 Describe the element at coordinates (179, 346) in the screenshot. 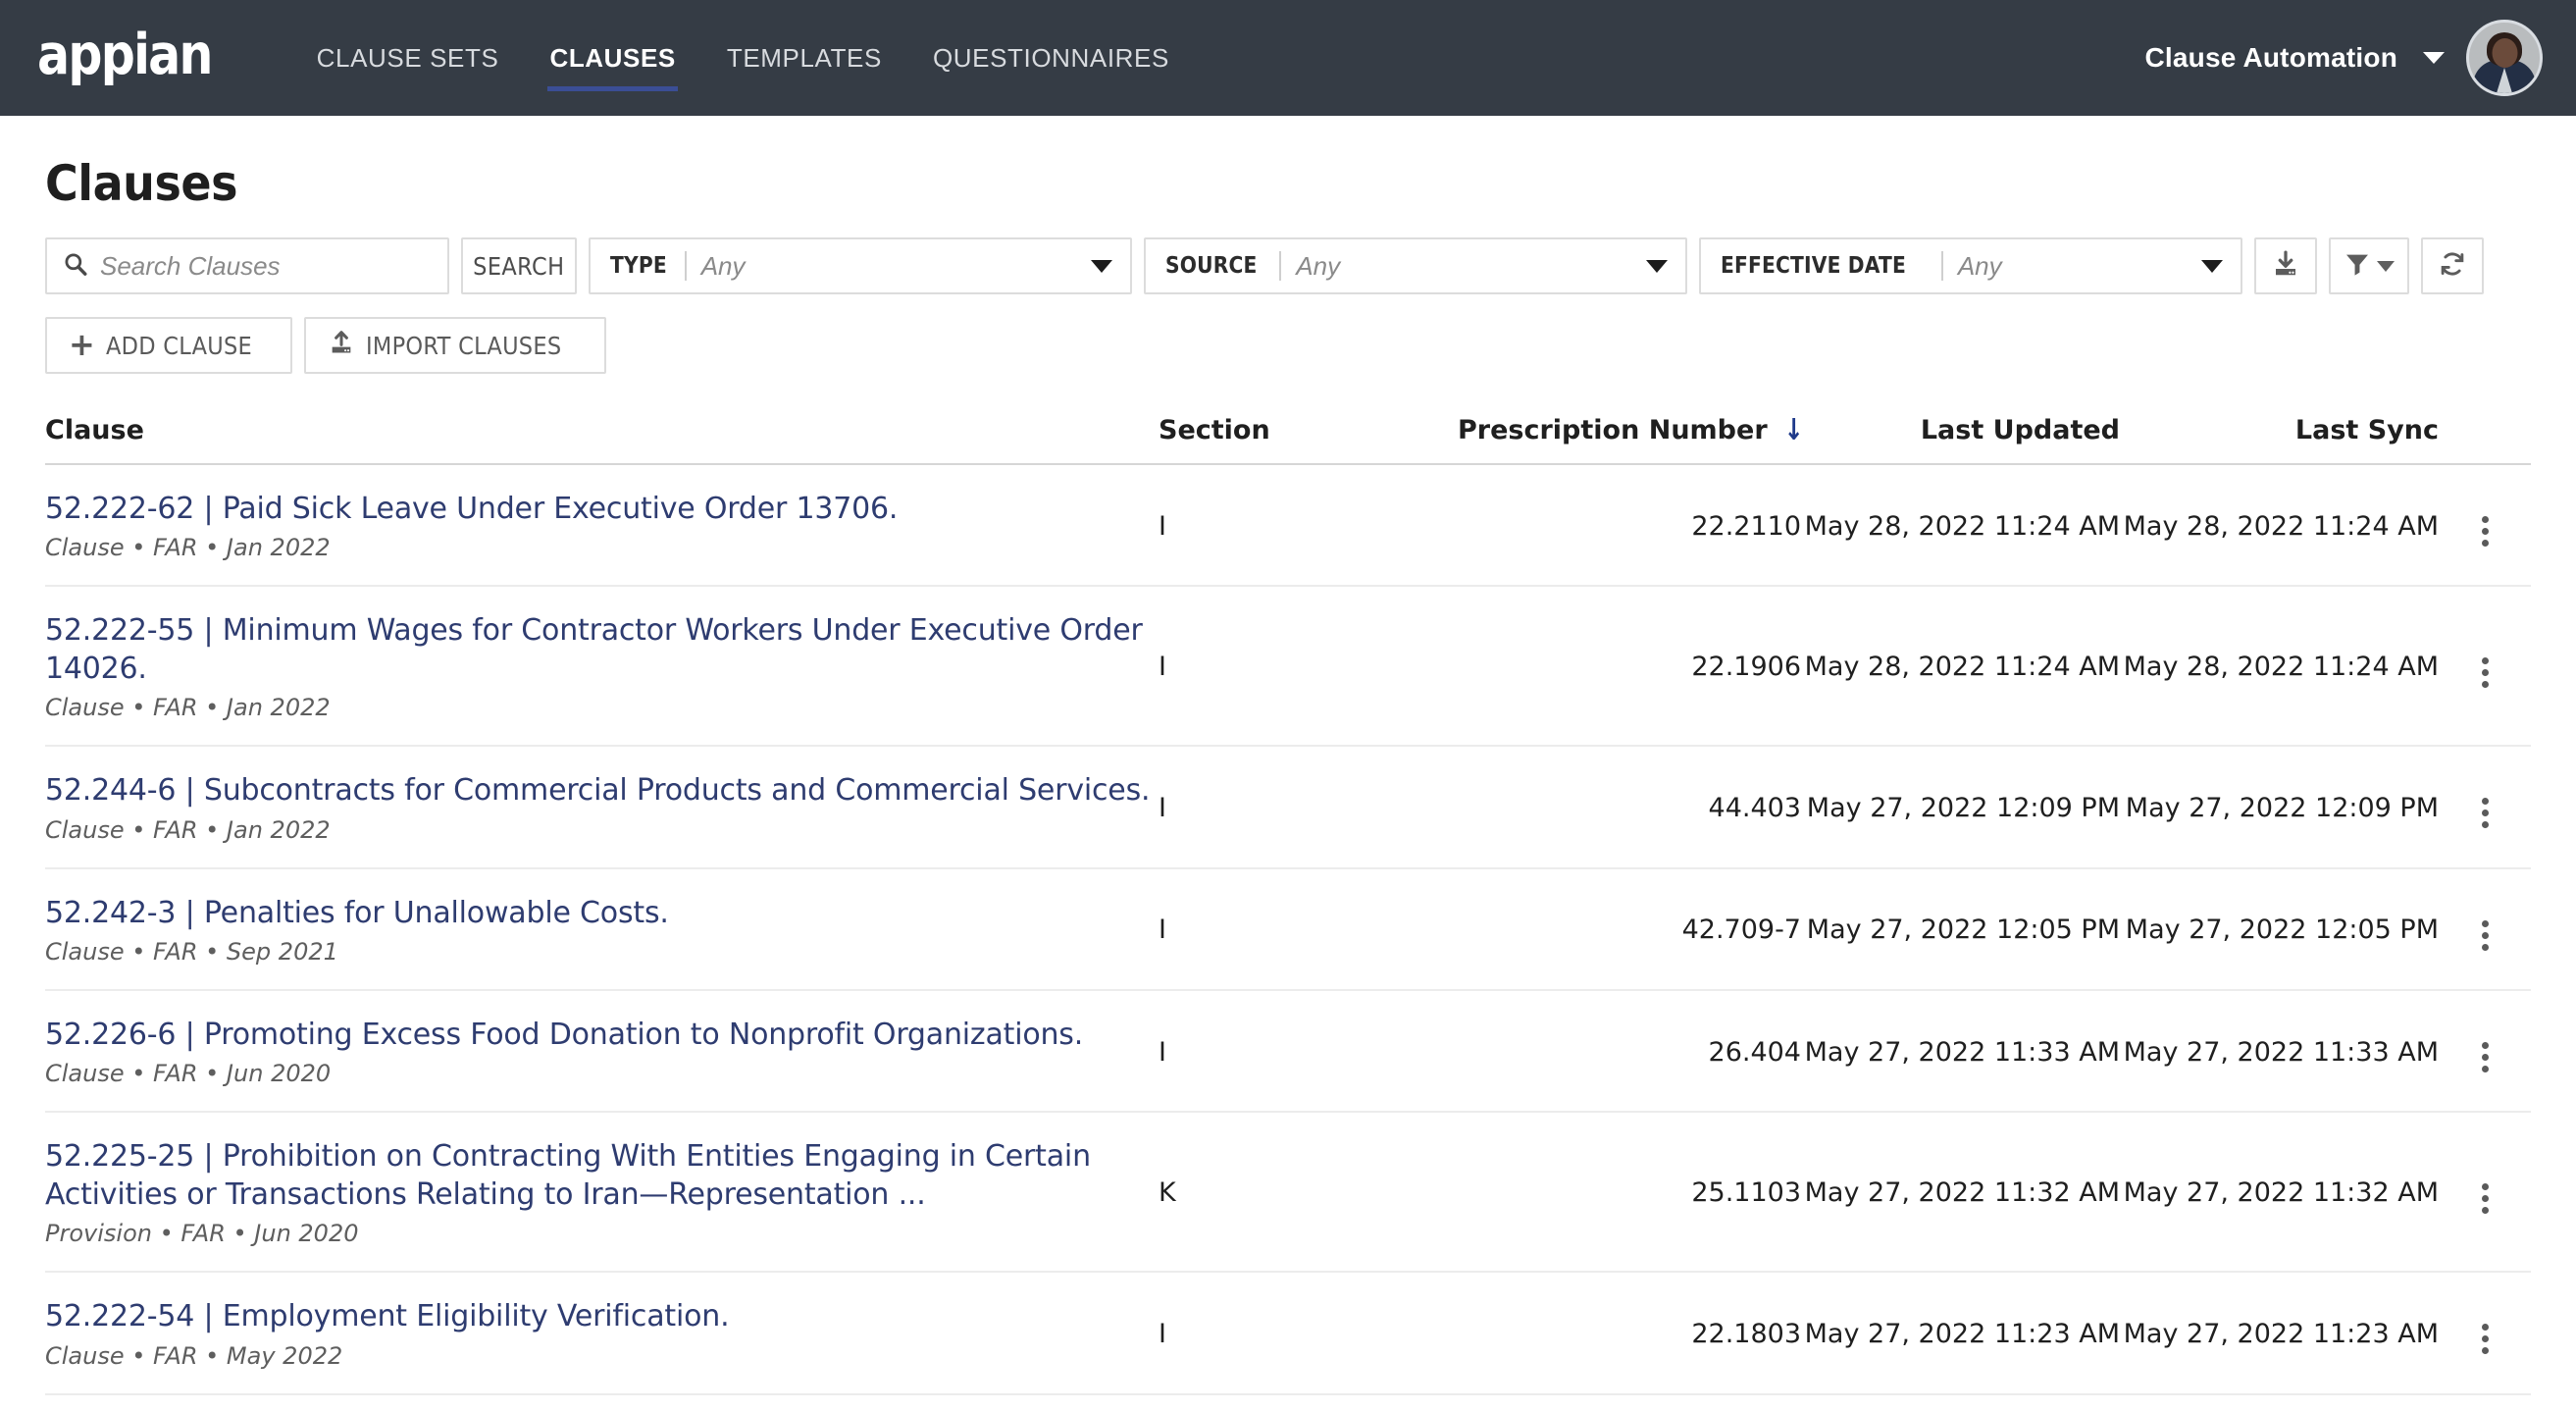

I see `add-clause-label: ADD CLAUSE` at that location.